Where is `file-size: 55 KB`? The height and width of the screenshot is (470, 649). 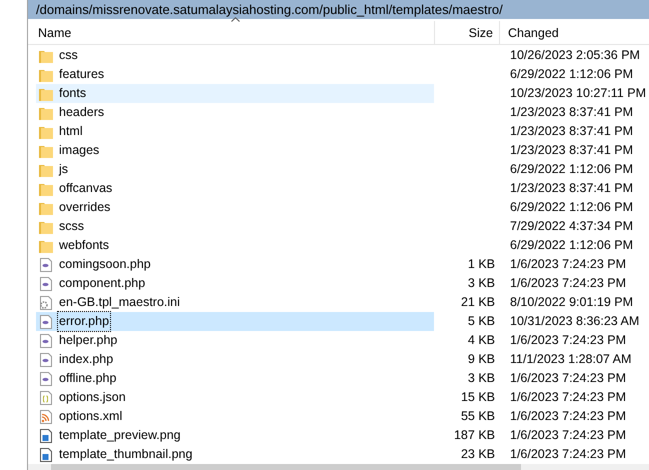
file-size: 55 KB is located at coordinates (477, 417).